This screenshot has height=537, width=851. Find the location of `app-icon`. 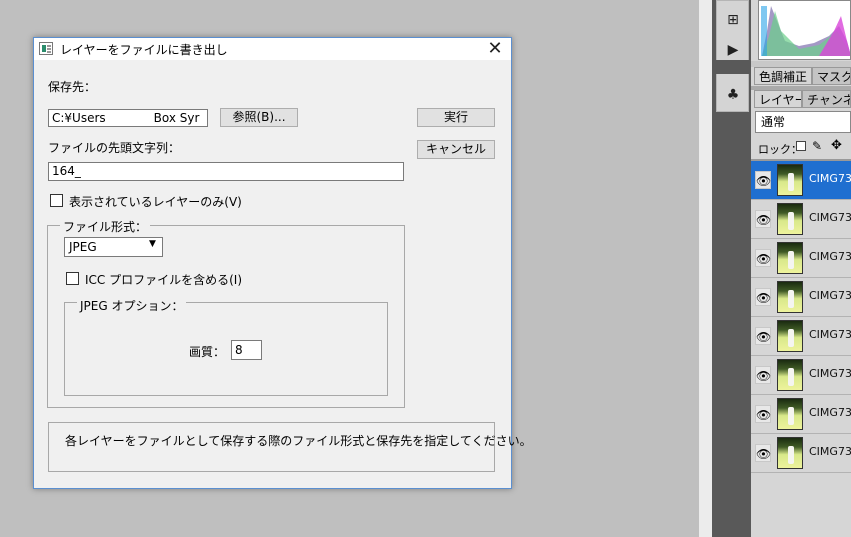

app-icon is located at coordinates (46, 48).